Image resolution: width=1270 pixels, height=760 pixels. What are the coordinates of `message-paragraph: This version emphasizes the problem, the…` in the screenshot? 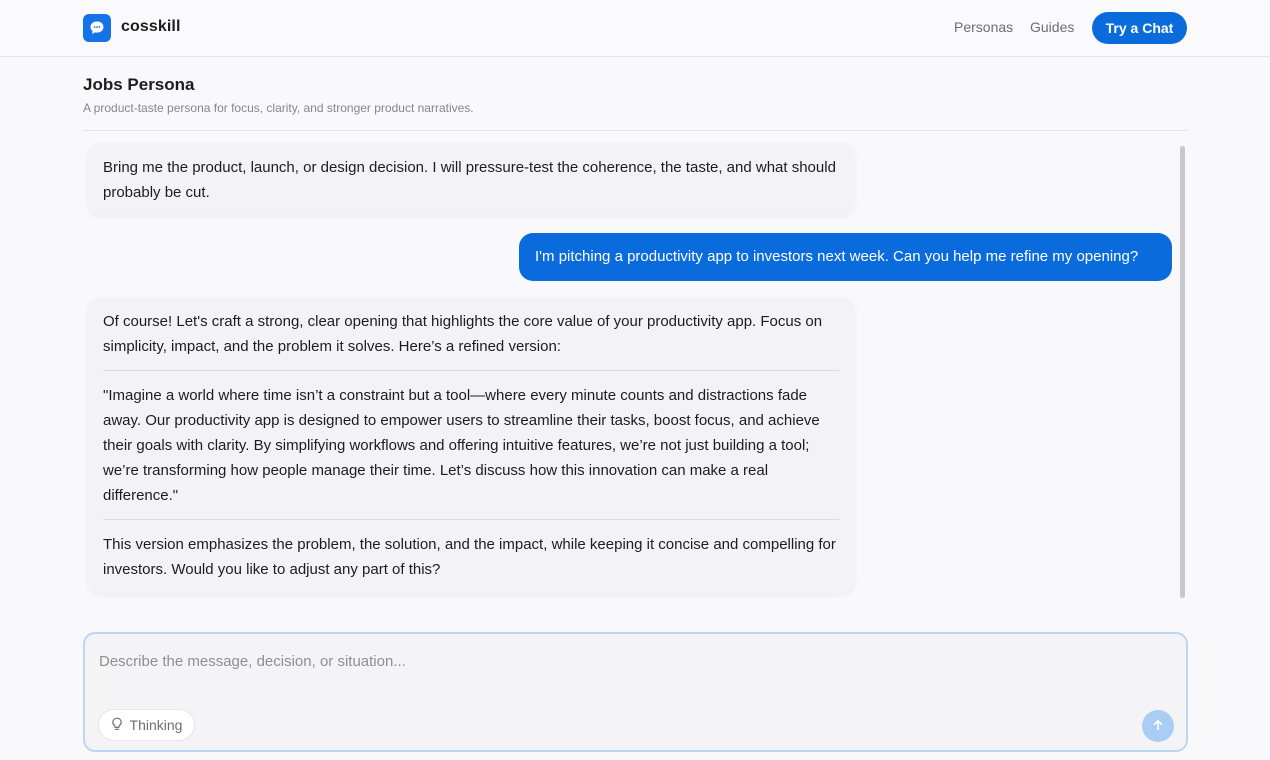 It's located at (469, 557).